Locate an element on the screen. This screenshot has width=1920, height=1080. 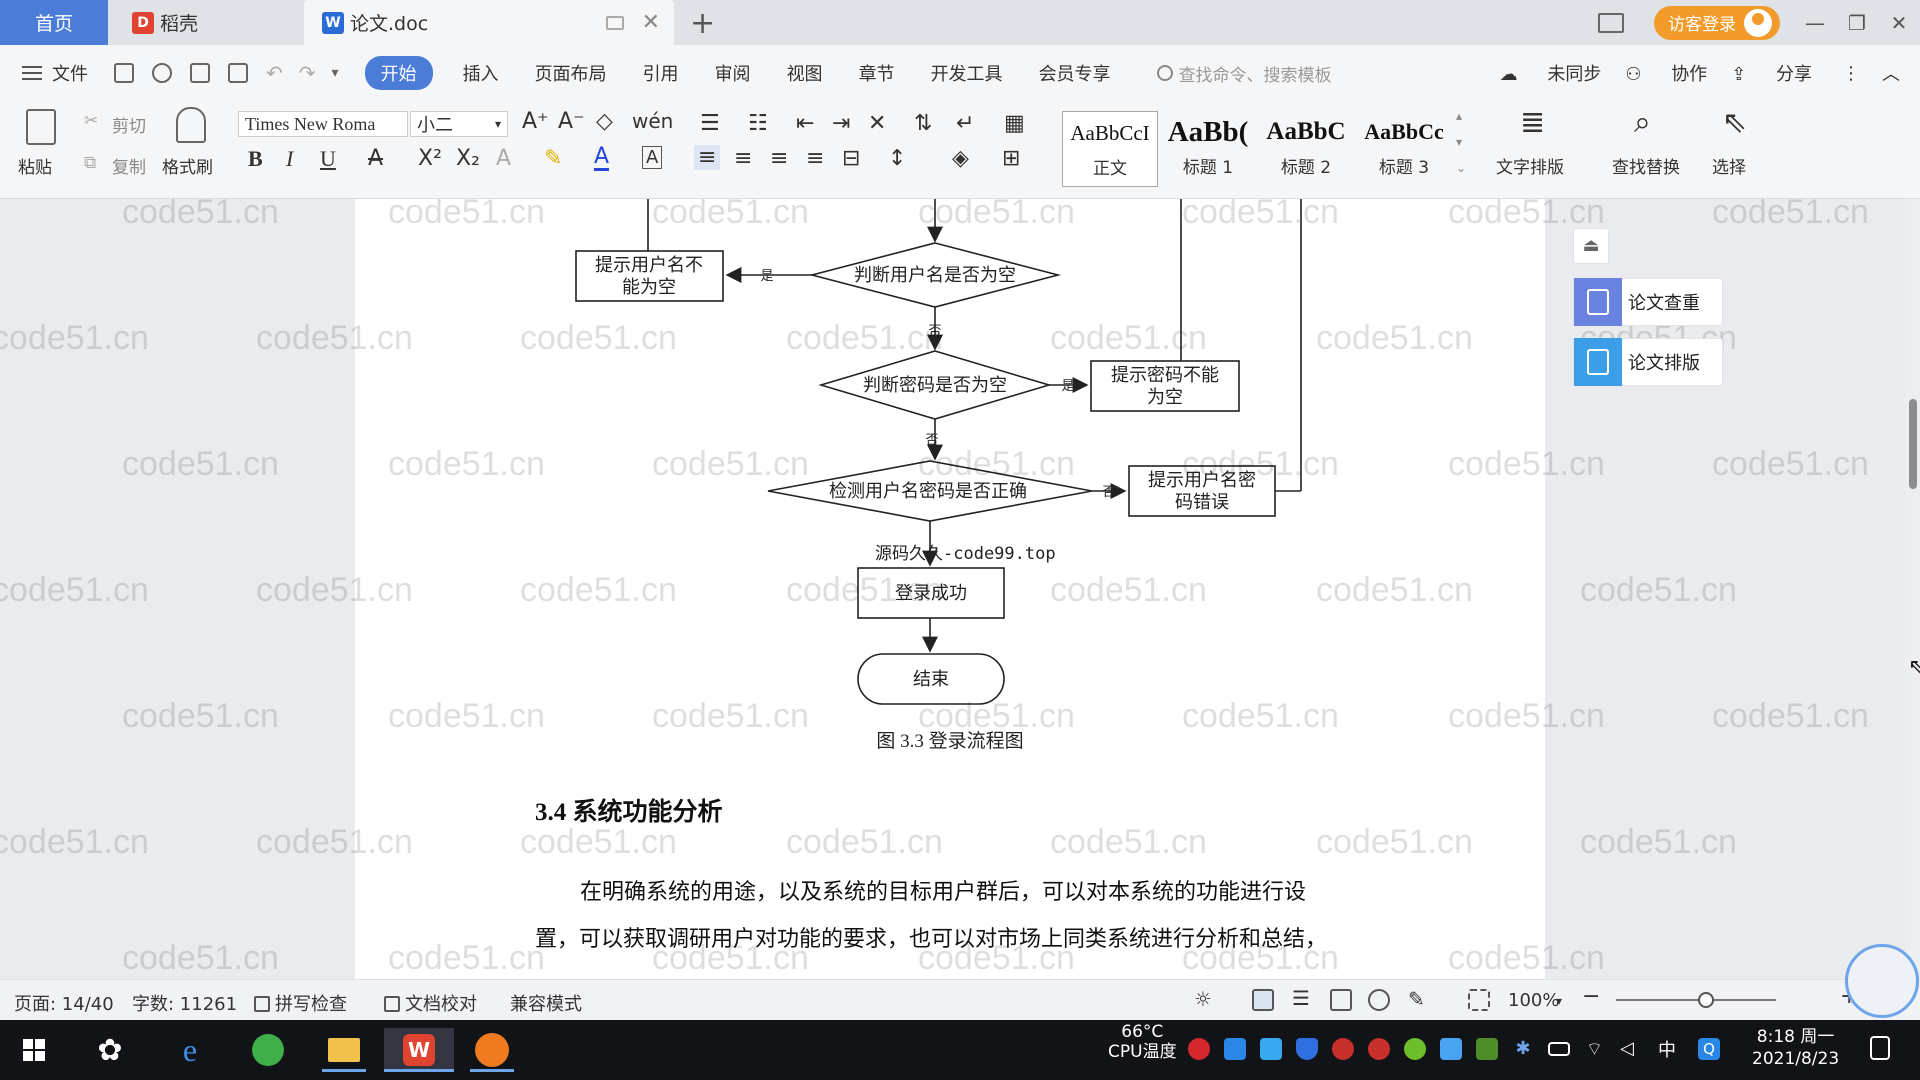
copy-icon: ⧉ is located at coordinates (90, 163).